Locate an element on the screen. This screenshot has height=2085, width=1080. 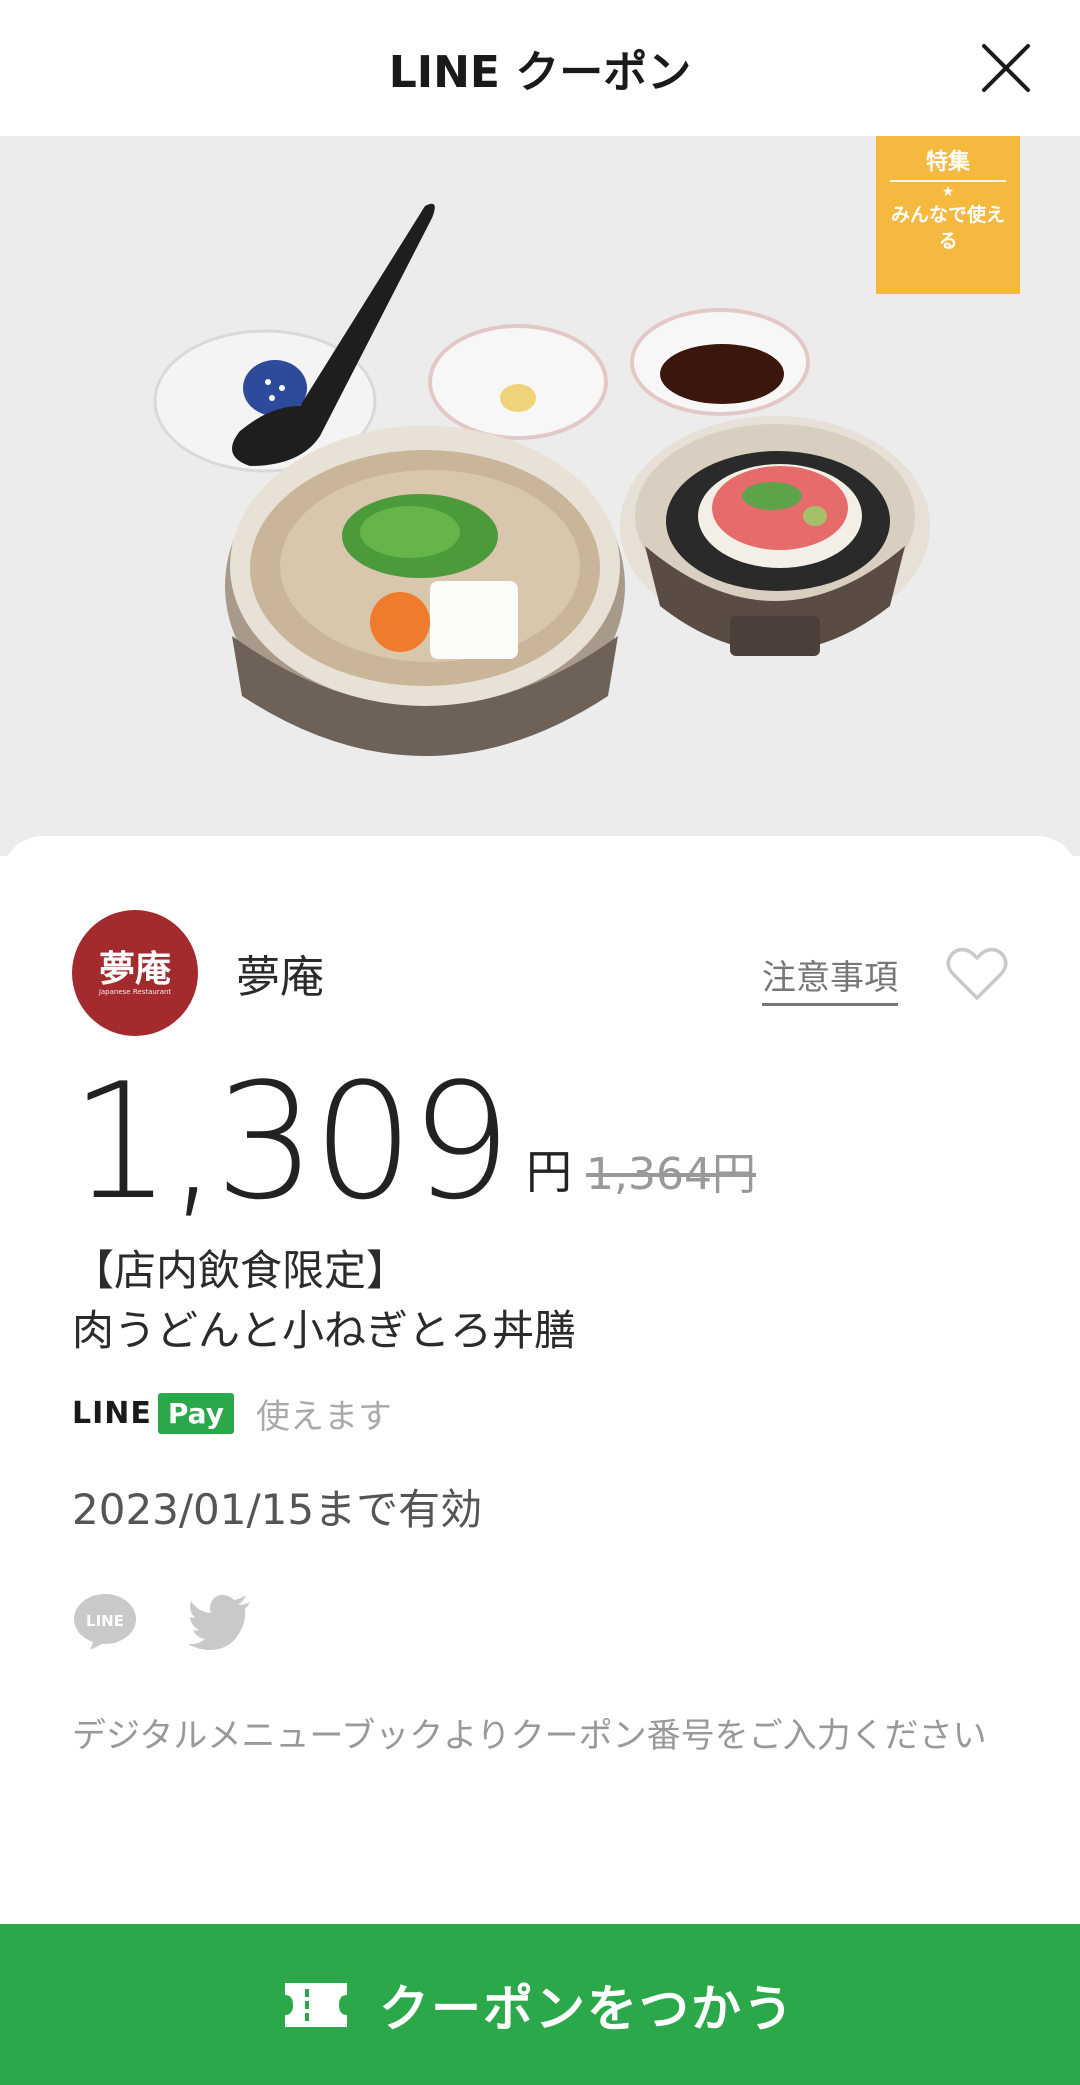
ticket-icon is located at coordinates (316, 2004).